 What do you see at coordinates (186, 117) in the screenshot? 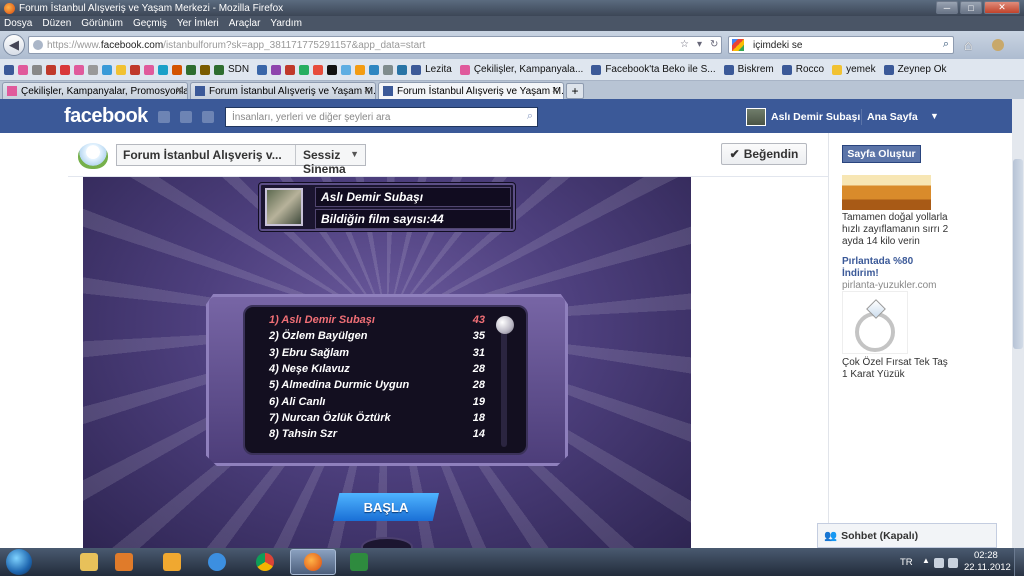
I see `messages-icon` at bounding box center [186, 117].